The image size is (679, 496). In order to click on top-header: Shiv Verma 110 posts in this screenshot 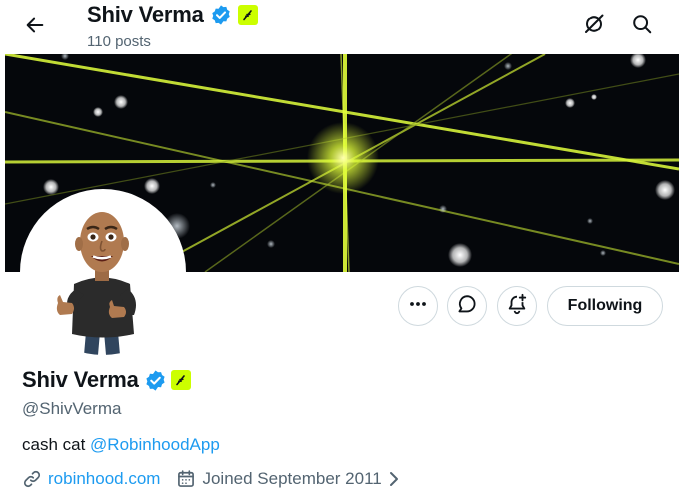, I will do `click(339, 27)`.